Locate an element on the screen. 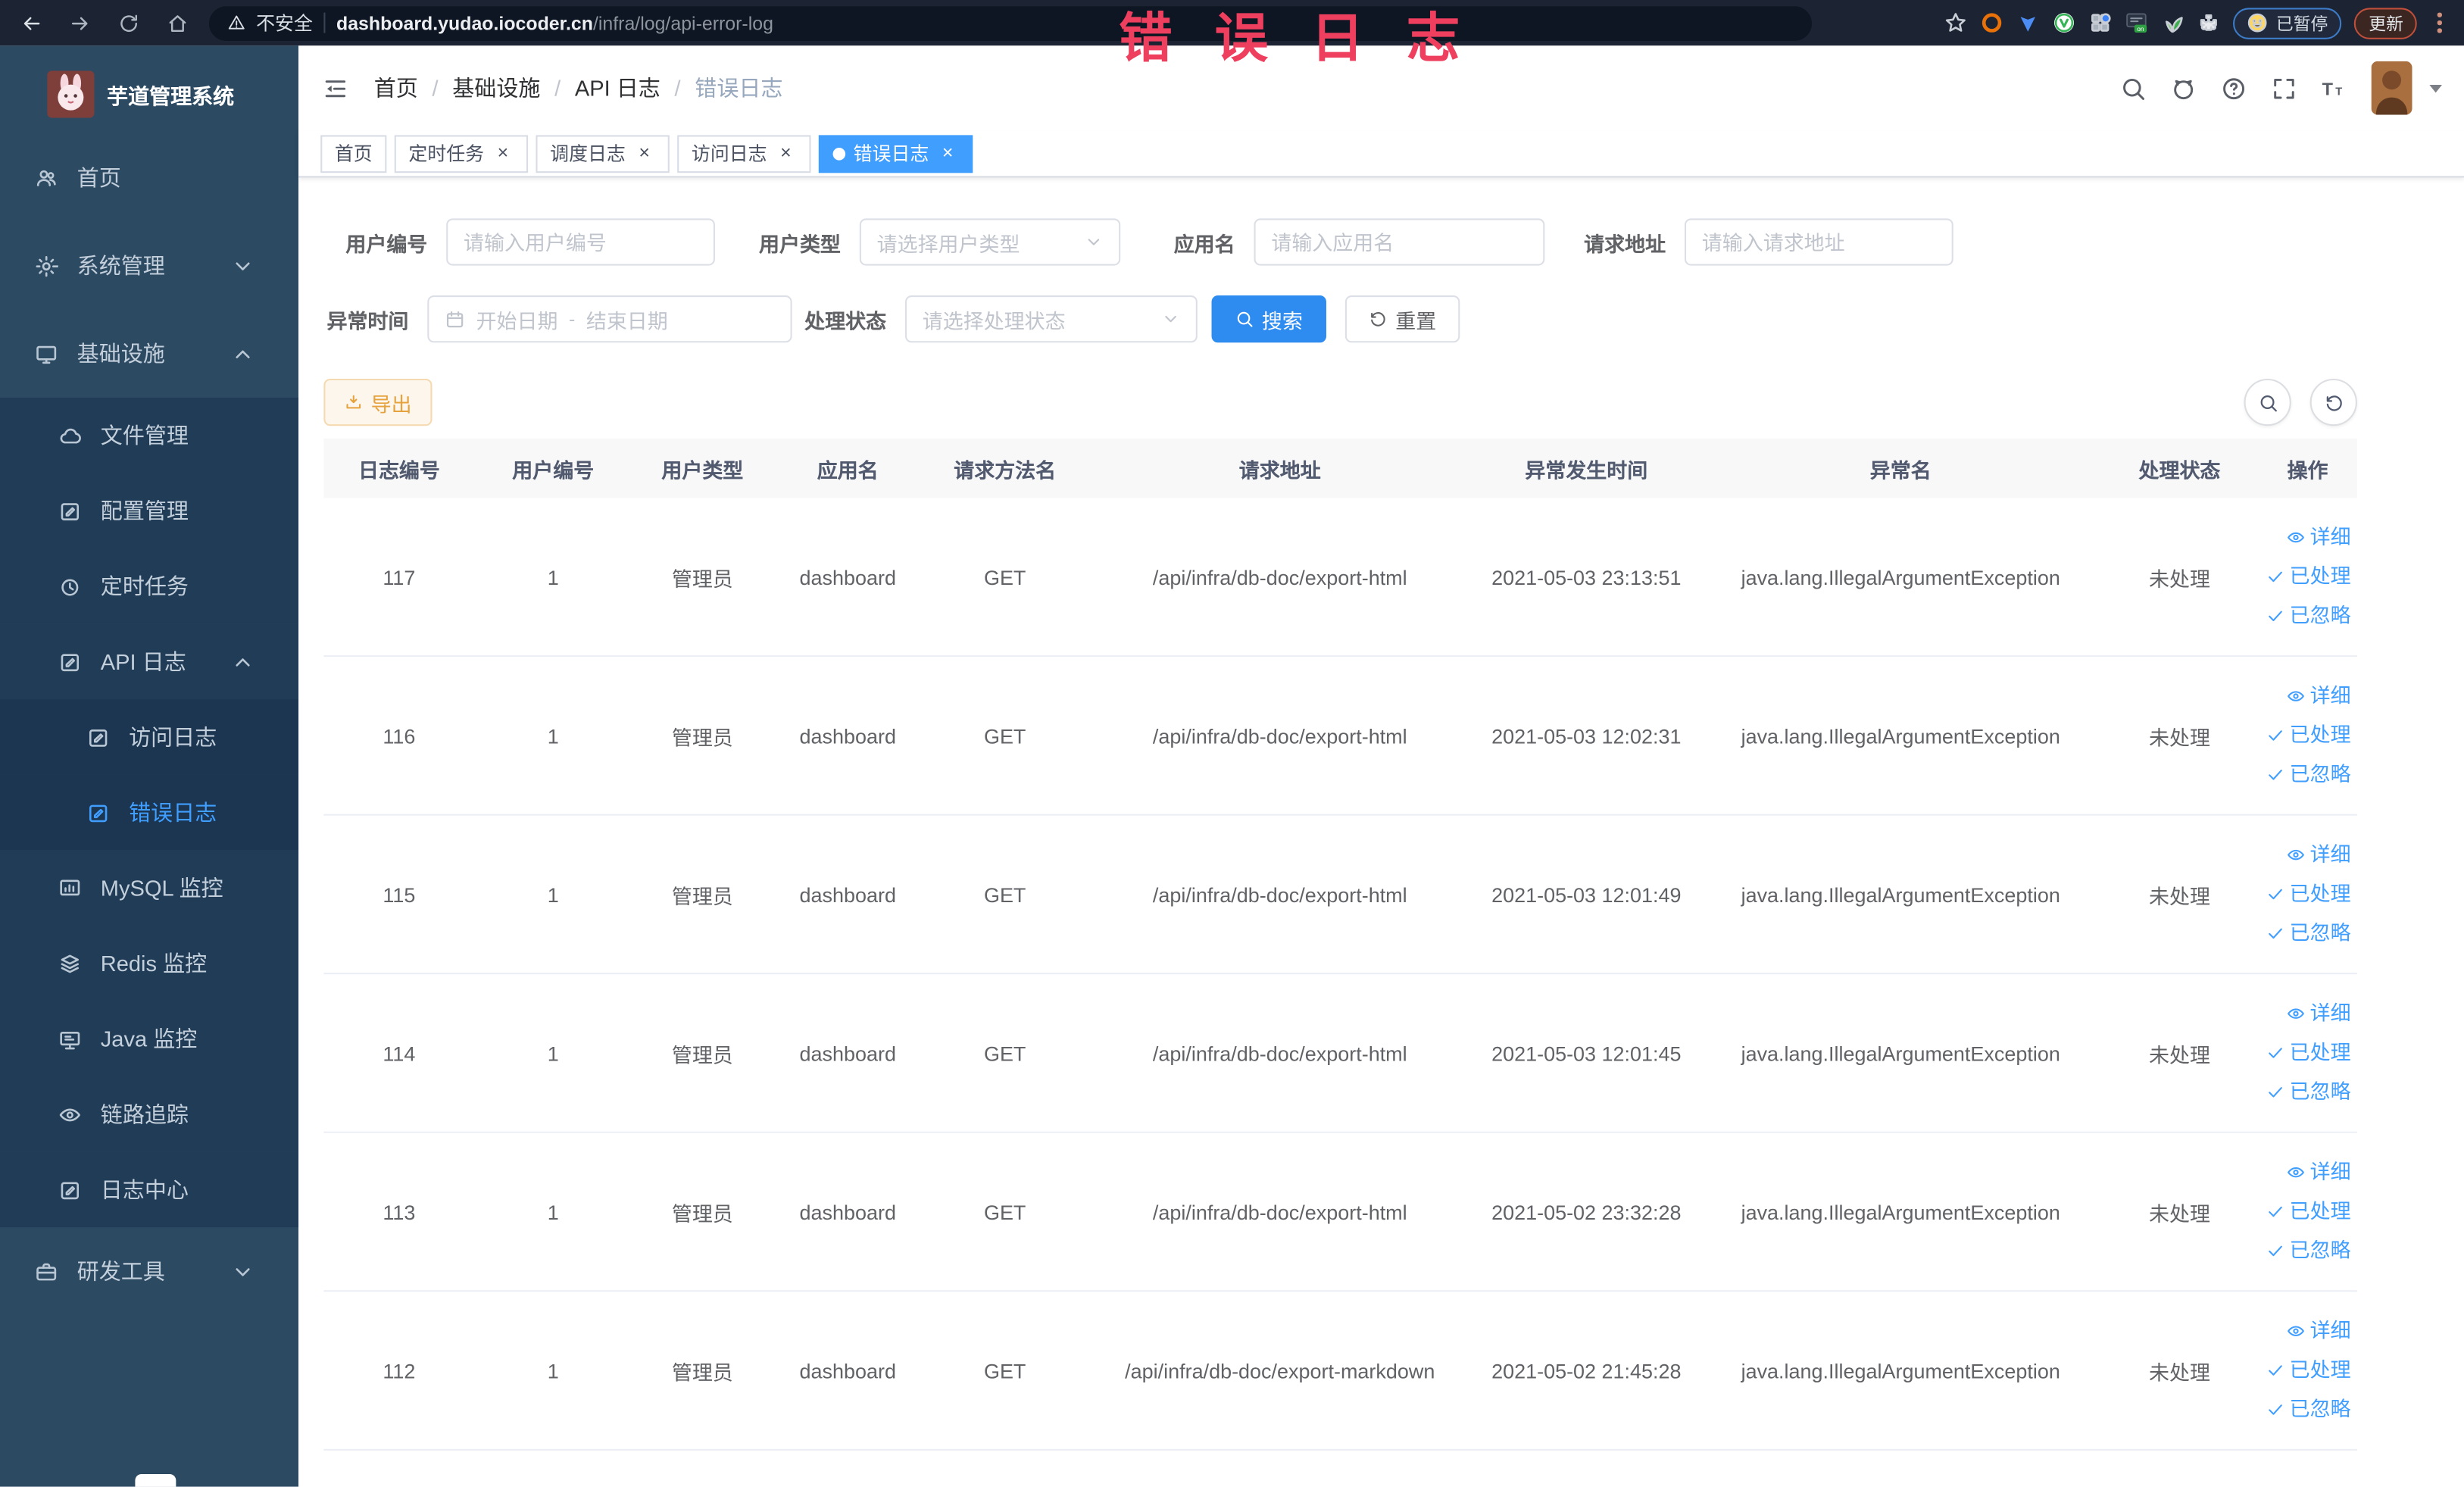 Image resolution: width=2464 pixels, height=1487 pixels. avatar is located at coordinates (2391, 88).